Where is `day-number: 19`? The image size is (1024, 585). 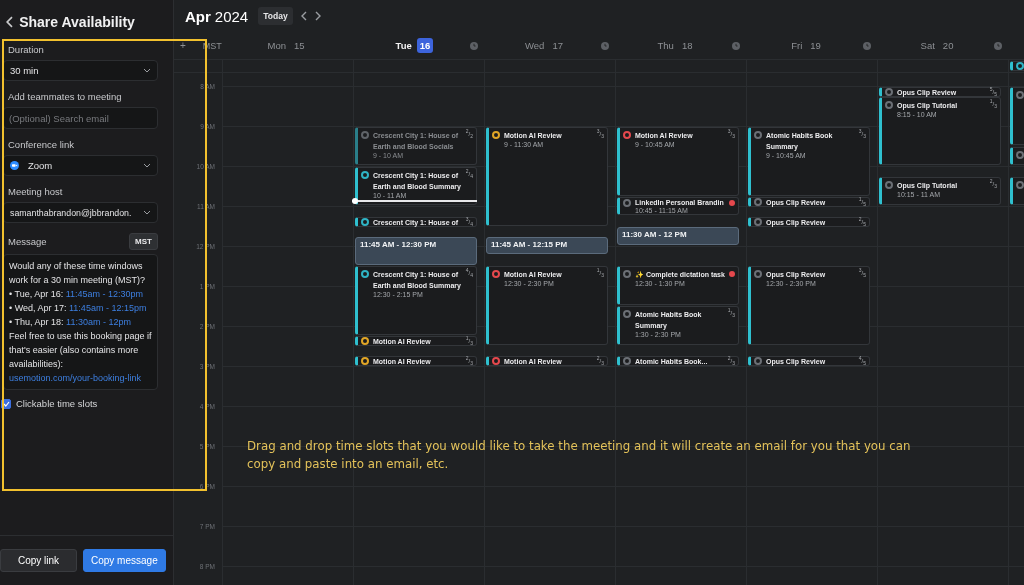
day-number: 19 is located at coordinates (815, 46).